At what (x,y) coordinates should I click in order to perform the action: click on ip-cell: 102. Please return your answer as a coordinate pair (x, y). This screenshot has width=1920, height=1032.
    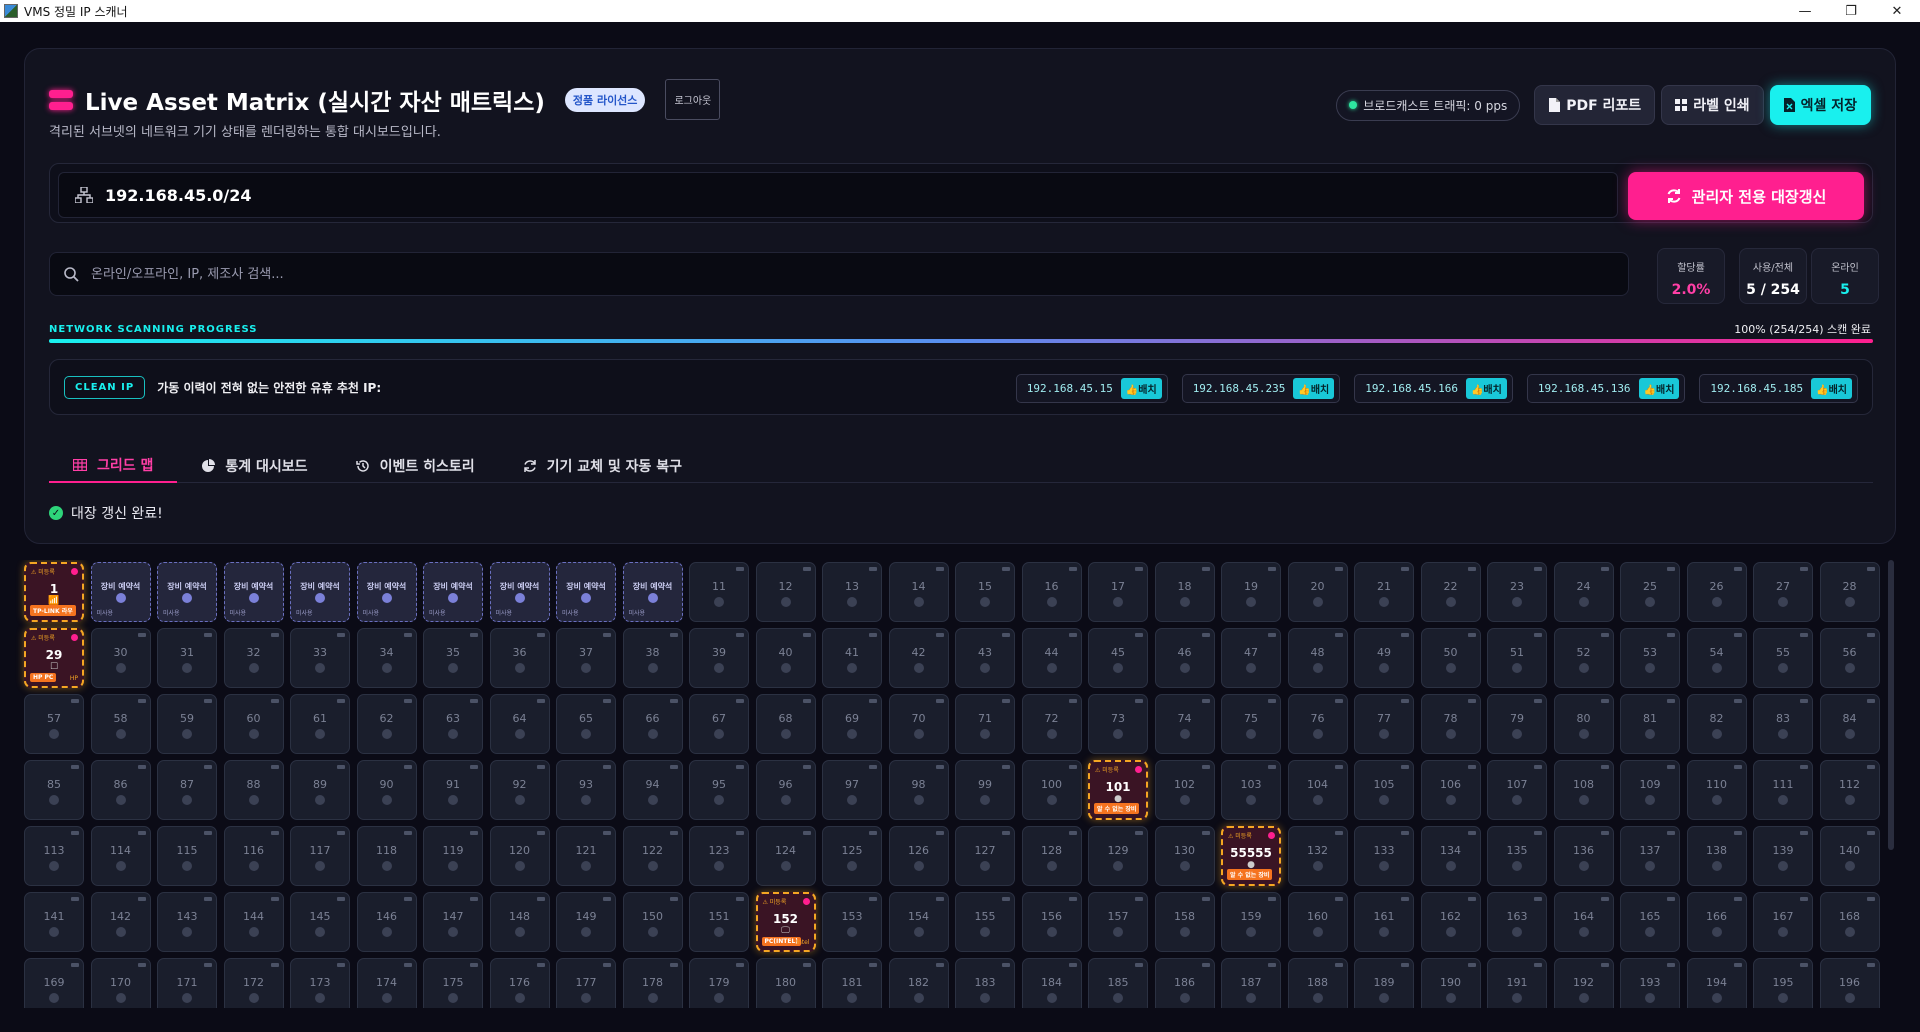
    Looking at the image, I should click on (1184, 790).